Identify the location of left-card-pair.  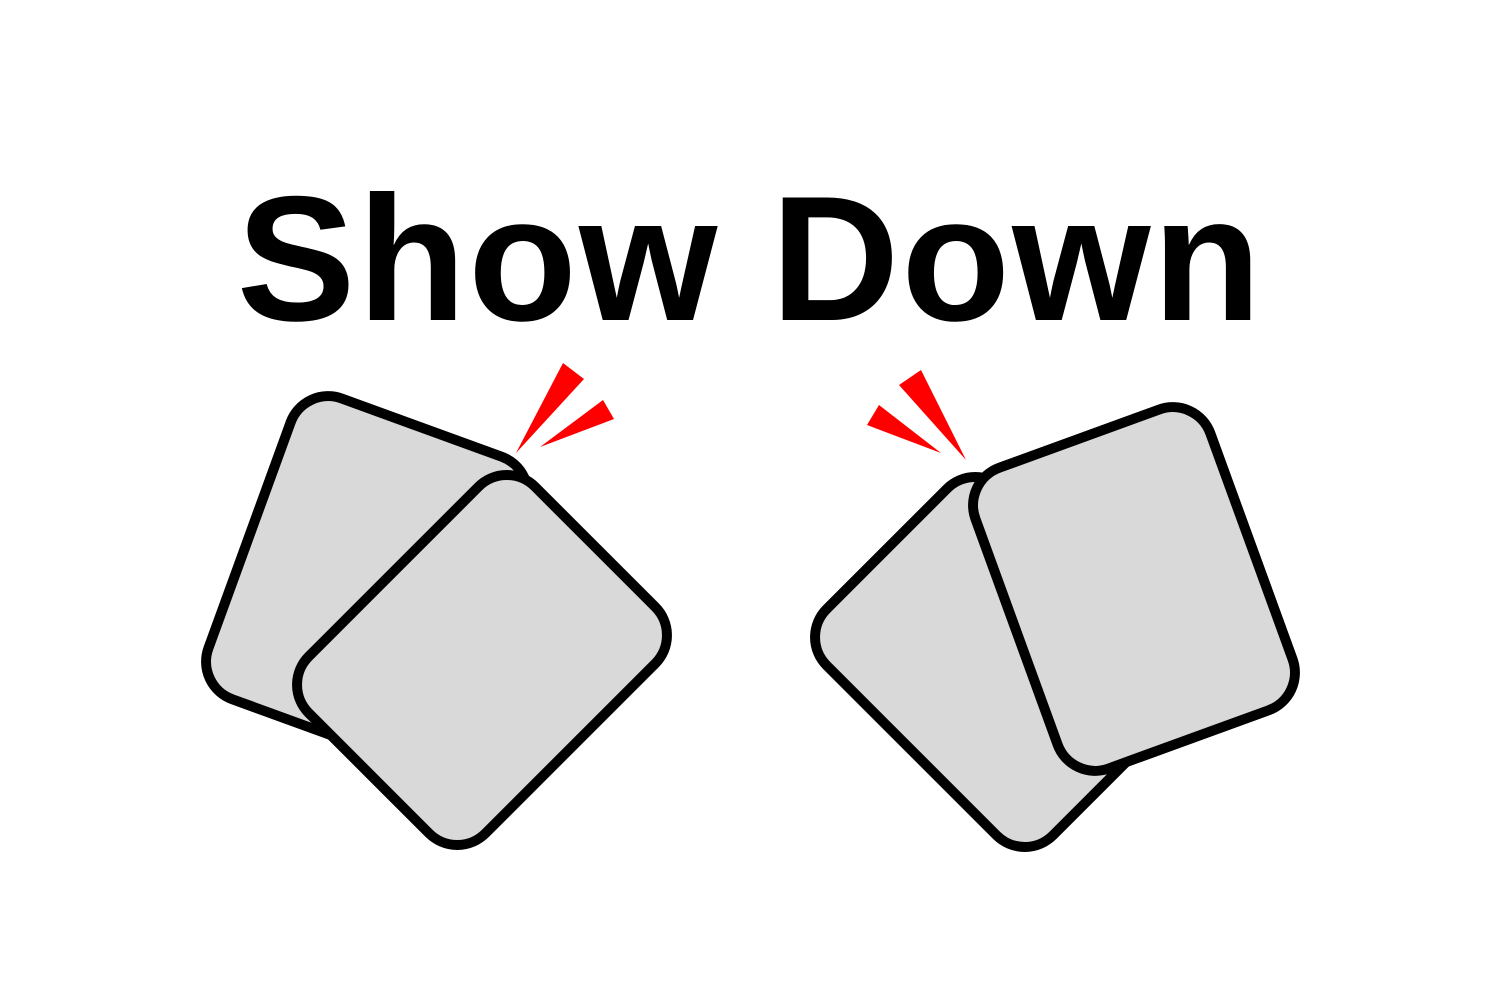
(436, 620).